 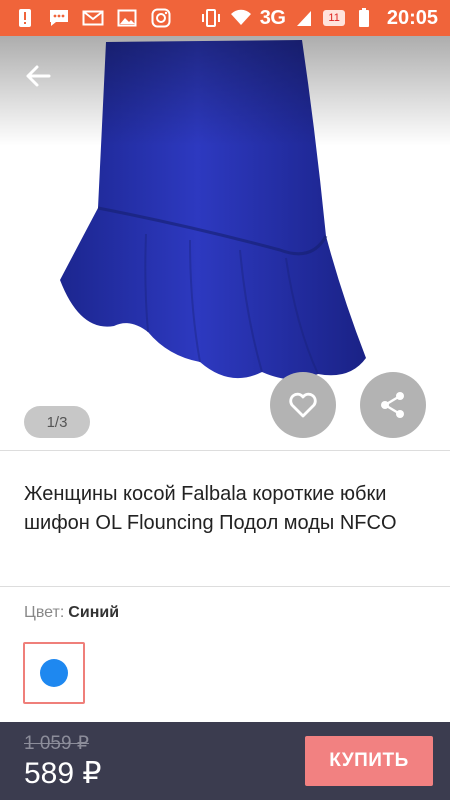 I want to click on clock: 20:05, so click(x=412, y=17).